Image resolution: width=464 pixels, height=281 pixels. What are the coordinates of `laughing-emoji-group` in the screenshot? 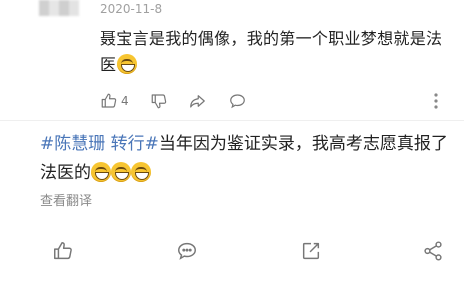 It's located at (121, 172).